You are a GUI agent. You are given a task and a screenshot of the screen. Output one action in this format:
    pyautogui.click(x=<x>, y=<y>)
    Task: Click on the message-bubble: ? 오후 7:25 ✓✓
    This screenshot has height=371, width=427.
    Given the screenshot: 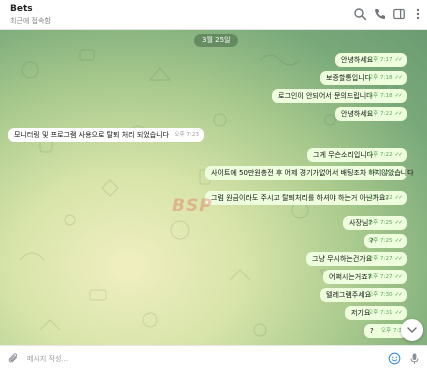 What is the action you would take?
    pyautogui.click(x=385, y=241)
    